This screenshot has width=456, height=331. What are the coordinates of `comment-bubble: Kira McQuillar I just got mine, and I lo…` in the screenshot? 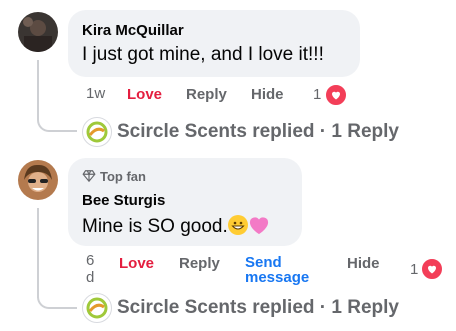 It's located at (214, 43).